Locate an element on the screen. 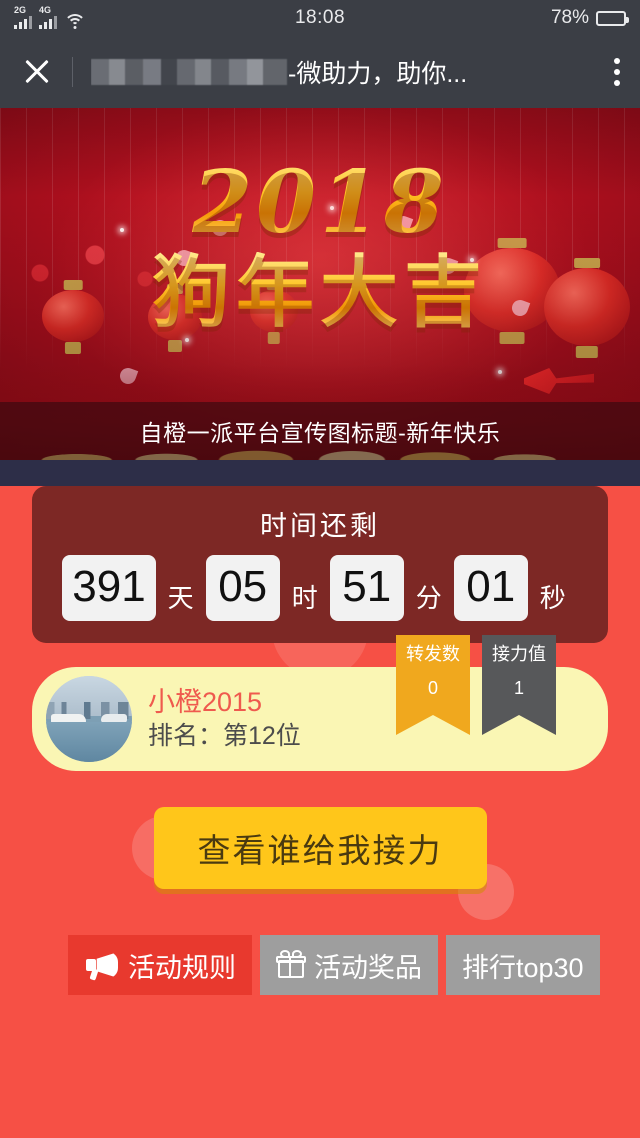  status-bar-right: 78% is located at coordinates (589, 18).